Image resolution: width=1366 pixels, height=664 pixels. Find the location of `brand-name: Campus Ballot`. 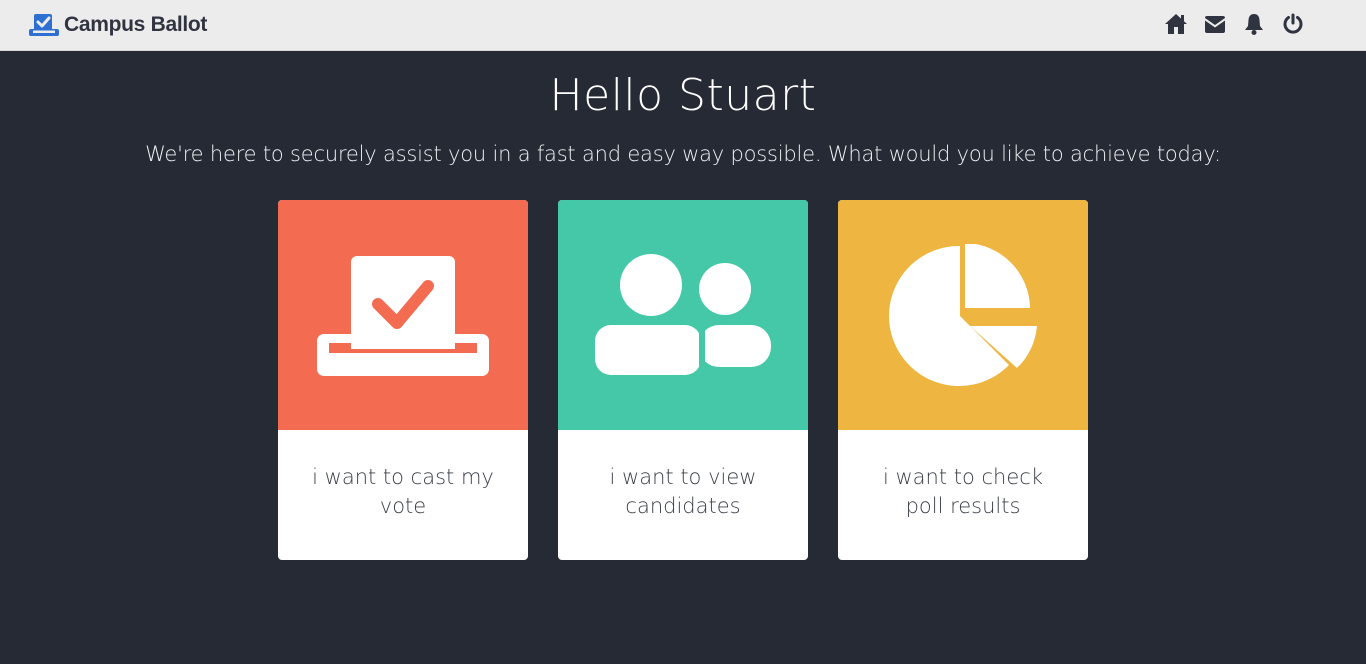

brand-name: Campus Ballot is located at coordinates (136, 24).